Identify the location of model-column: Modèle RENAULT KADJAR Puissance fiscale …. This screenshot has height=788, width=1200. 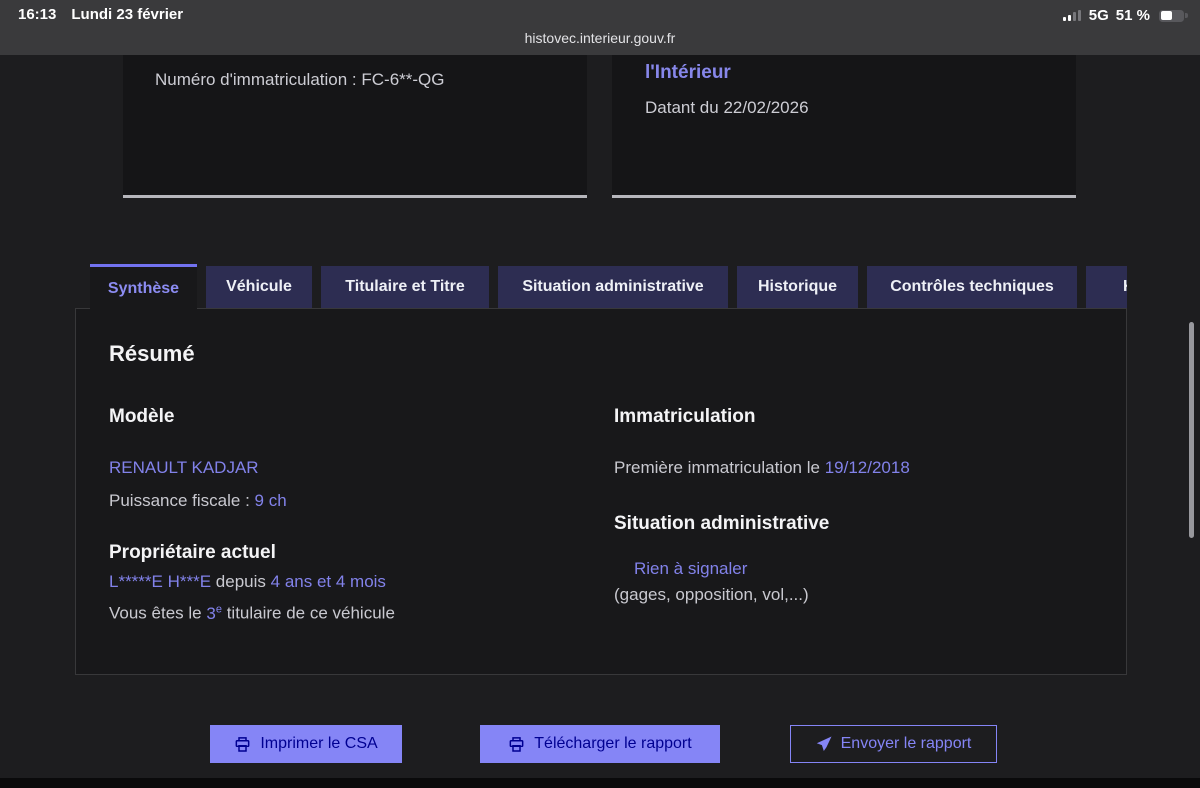
(349, 514).